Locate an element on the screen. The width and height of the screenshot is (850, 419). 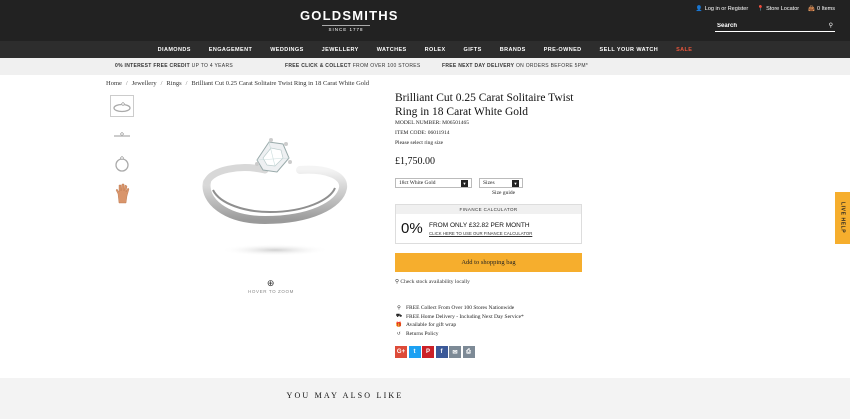
social-share-bar: G+ t P f ✉ ⎙ is located at coordinates (435, 352).